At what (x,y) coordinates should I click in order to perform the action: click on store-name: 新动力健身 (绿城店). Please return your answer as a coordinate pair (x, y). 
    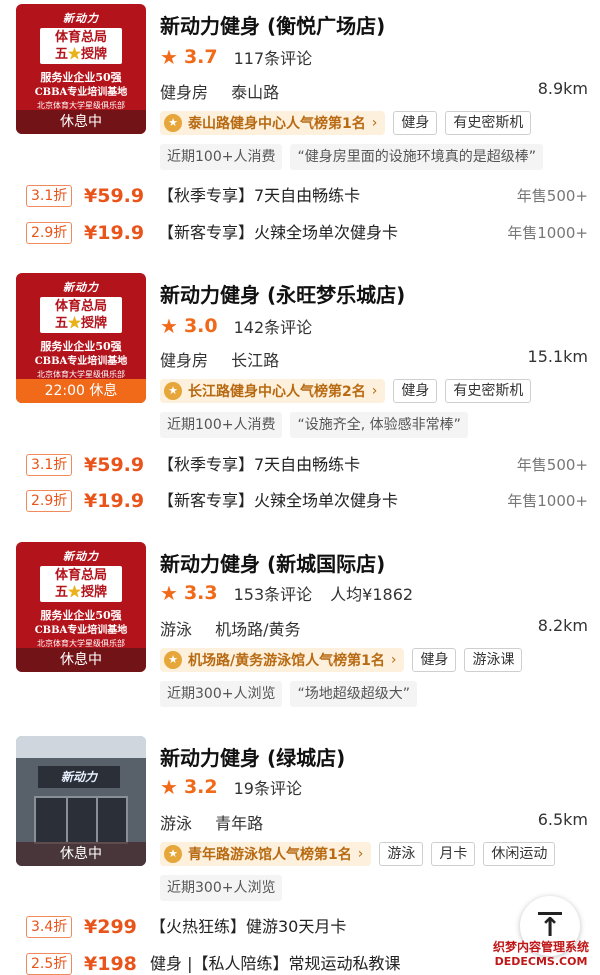
    Looking at the image, I should click on (252, 756).